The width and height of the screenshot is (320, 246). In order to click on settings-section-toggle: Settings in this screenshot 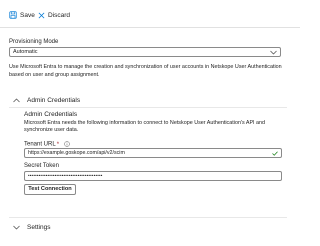, I will do `click(150, 227)`.